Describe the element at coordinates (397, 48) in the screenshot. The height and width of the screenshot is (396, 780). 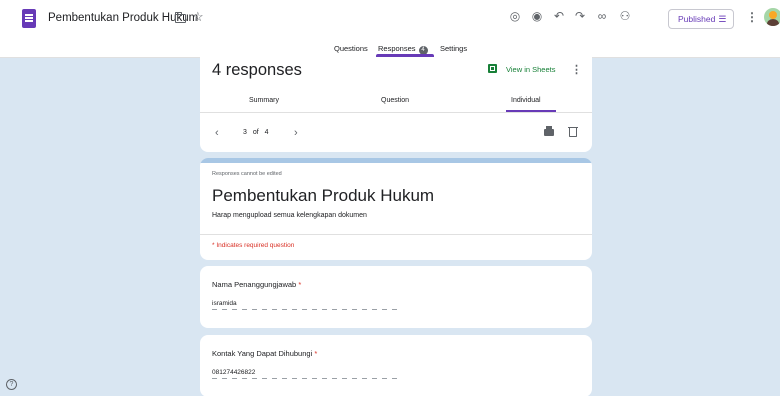
I see `tab-responses-label: Responses` at that location.